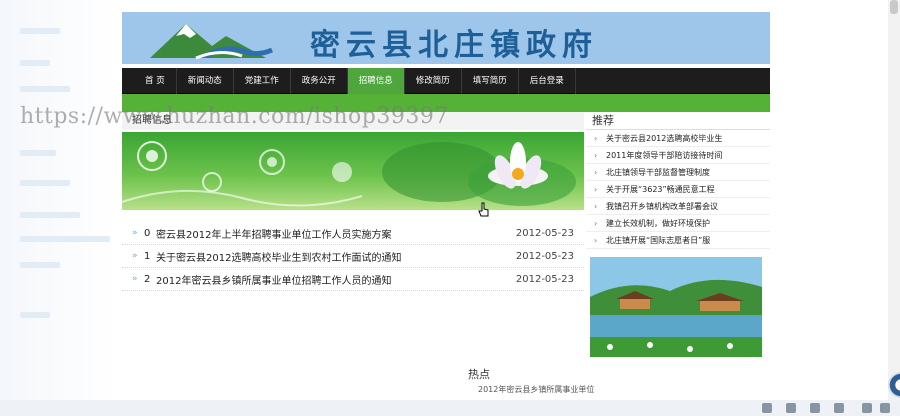 This screenshot has height=416, width=900. Describe the element at coordinates (839, 408) in the screenshot. I see `pause-icon` at that location.